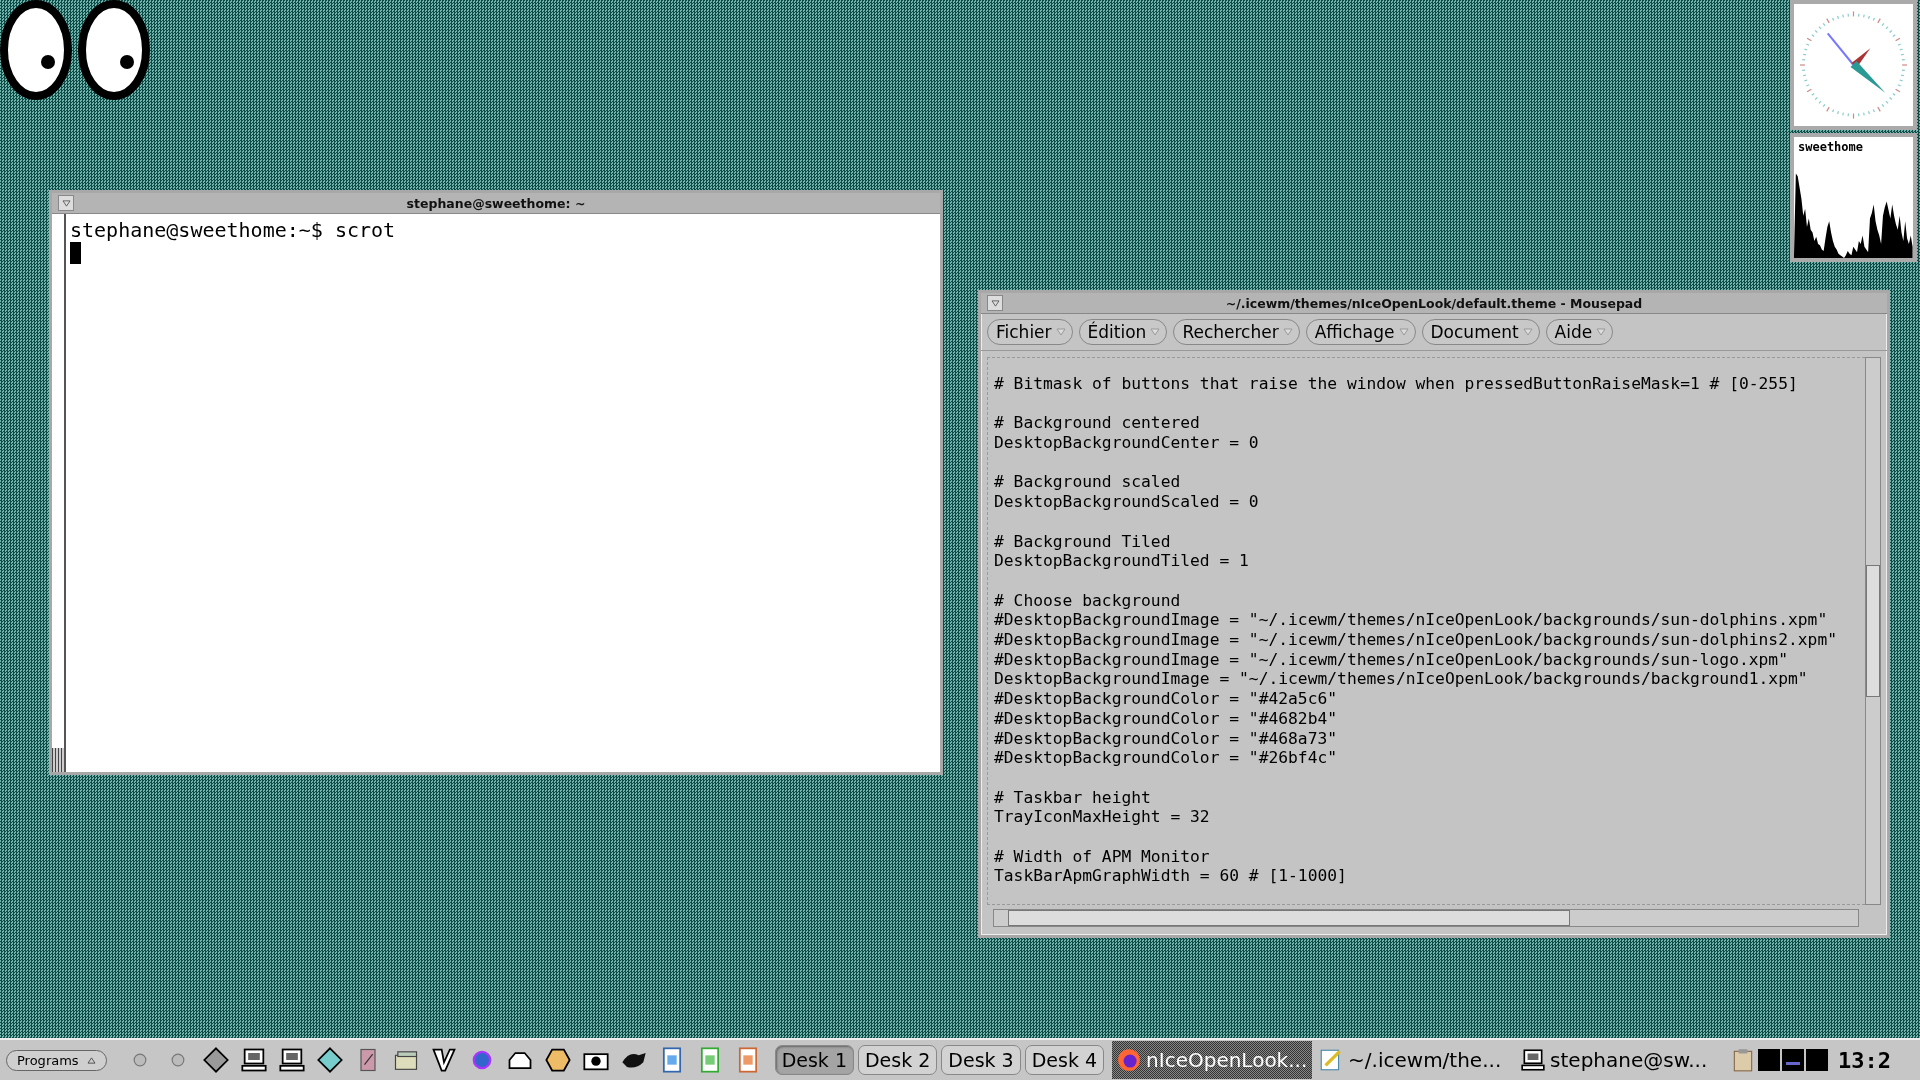 The height and width of the screenshot is (1080, 1920). Describe the element at coordinates (1171, 876) in the screenshot. I see `code-line: TaskBarApmGraphWidth = 60 # [1-1000]` at that location.